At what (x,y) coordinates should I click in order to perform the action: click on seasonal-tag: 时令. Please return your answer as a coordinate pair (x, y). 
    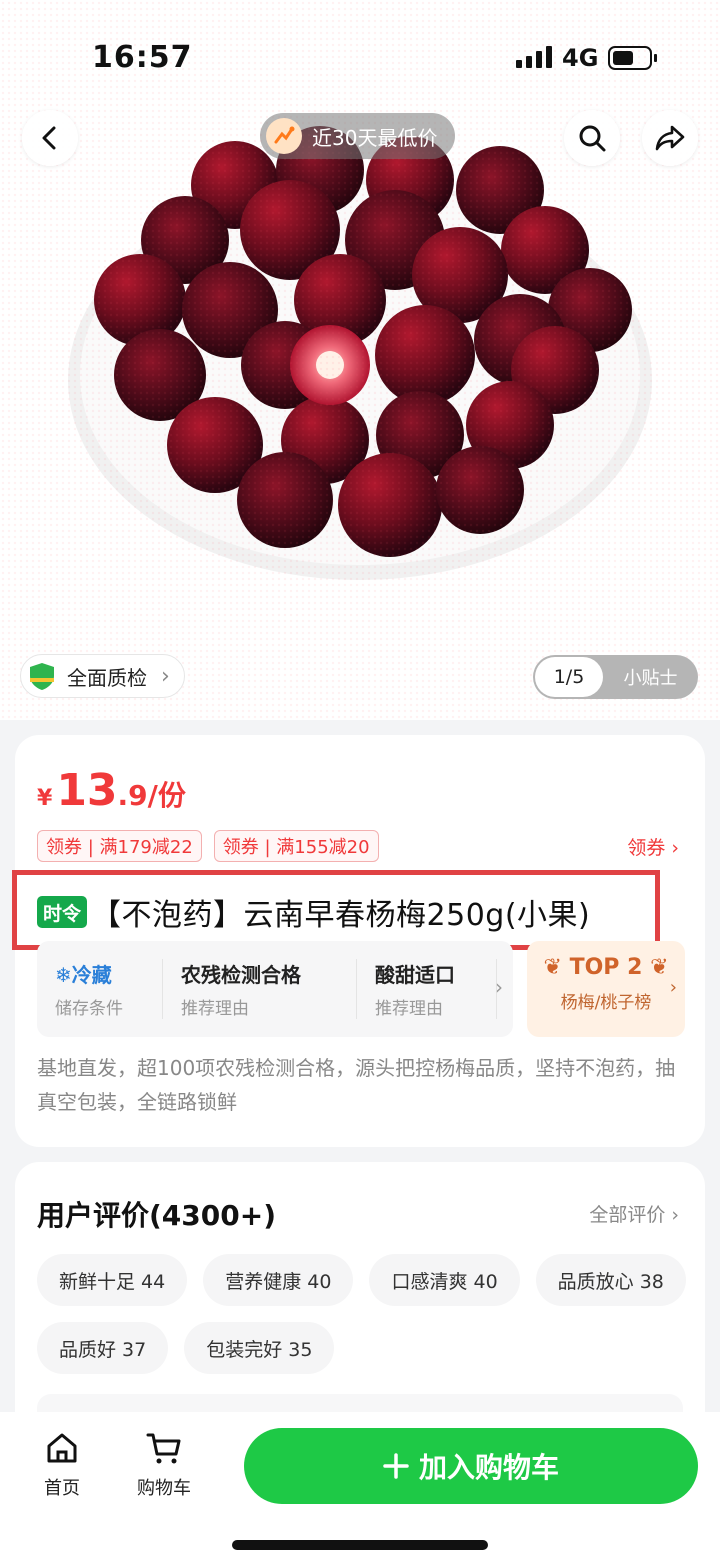
    Looking at the image, I should click on (62, 912).